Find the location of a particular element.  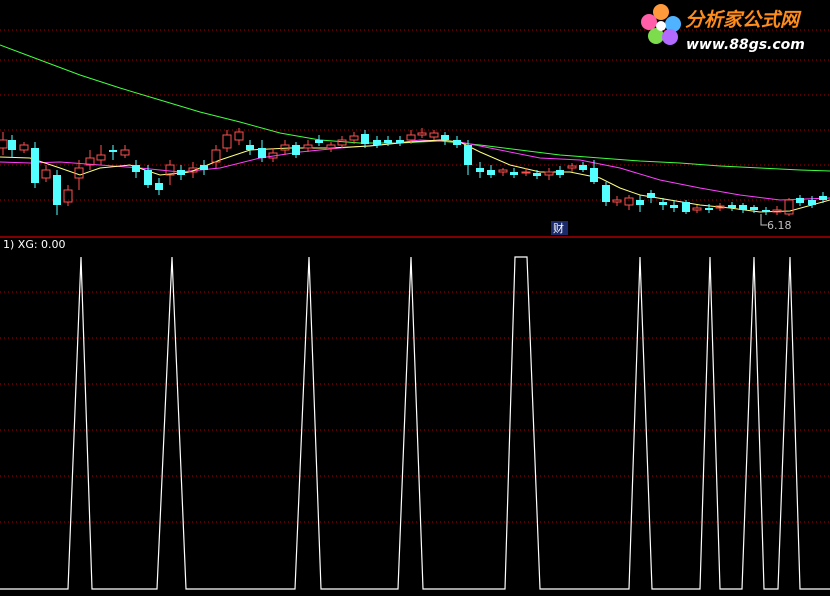

flower-logo-icon is located at coordinates (661, 24).